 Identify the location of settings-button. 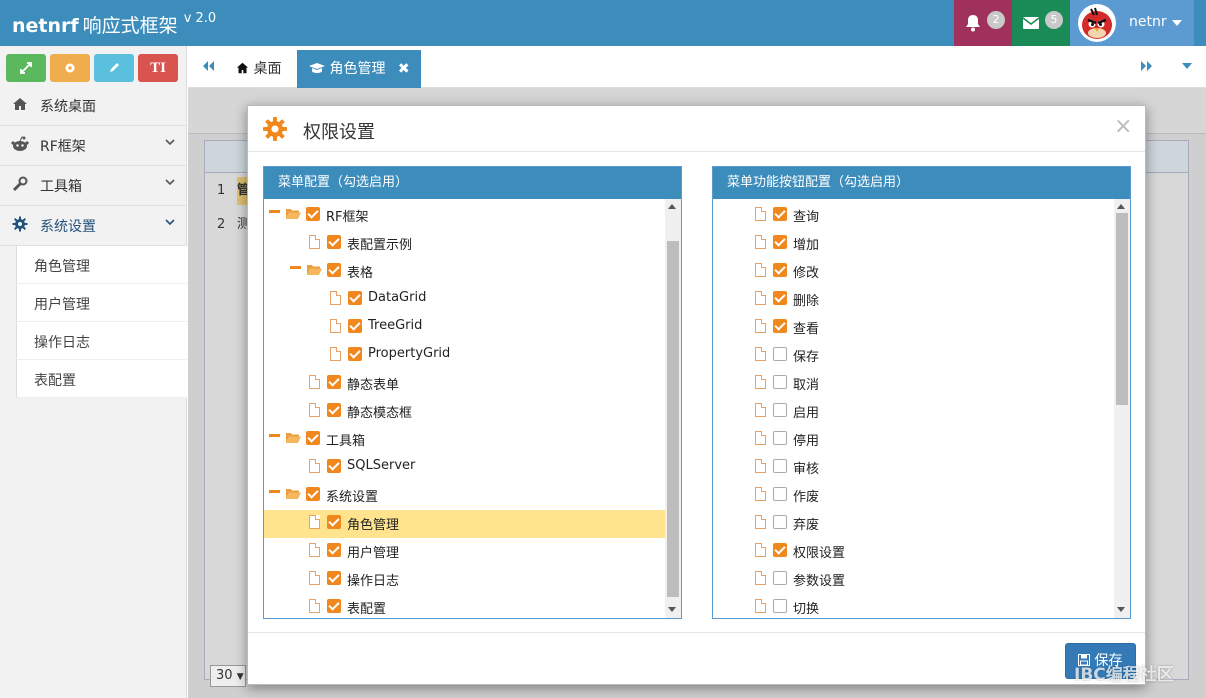
(70, 68).